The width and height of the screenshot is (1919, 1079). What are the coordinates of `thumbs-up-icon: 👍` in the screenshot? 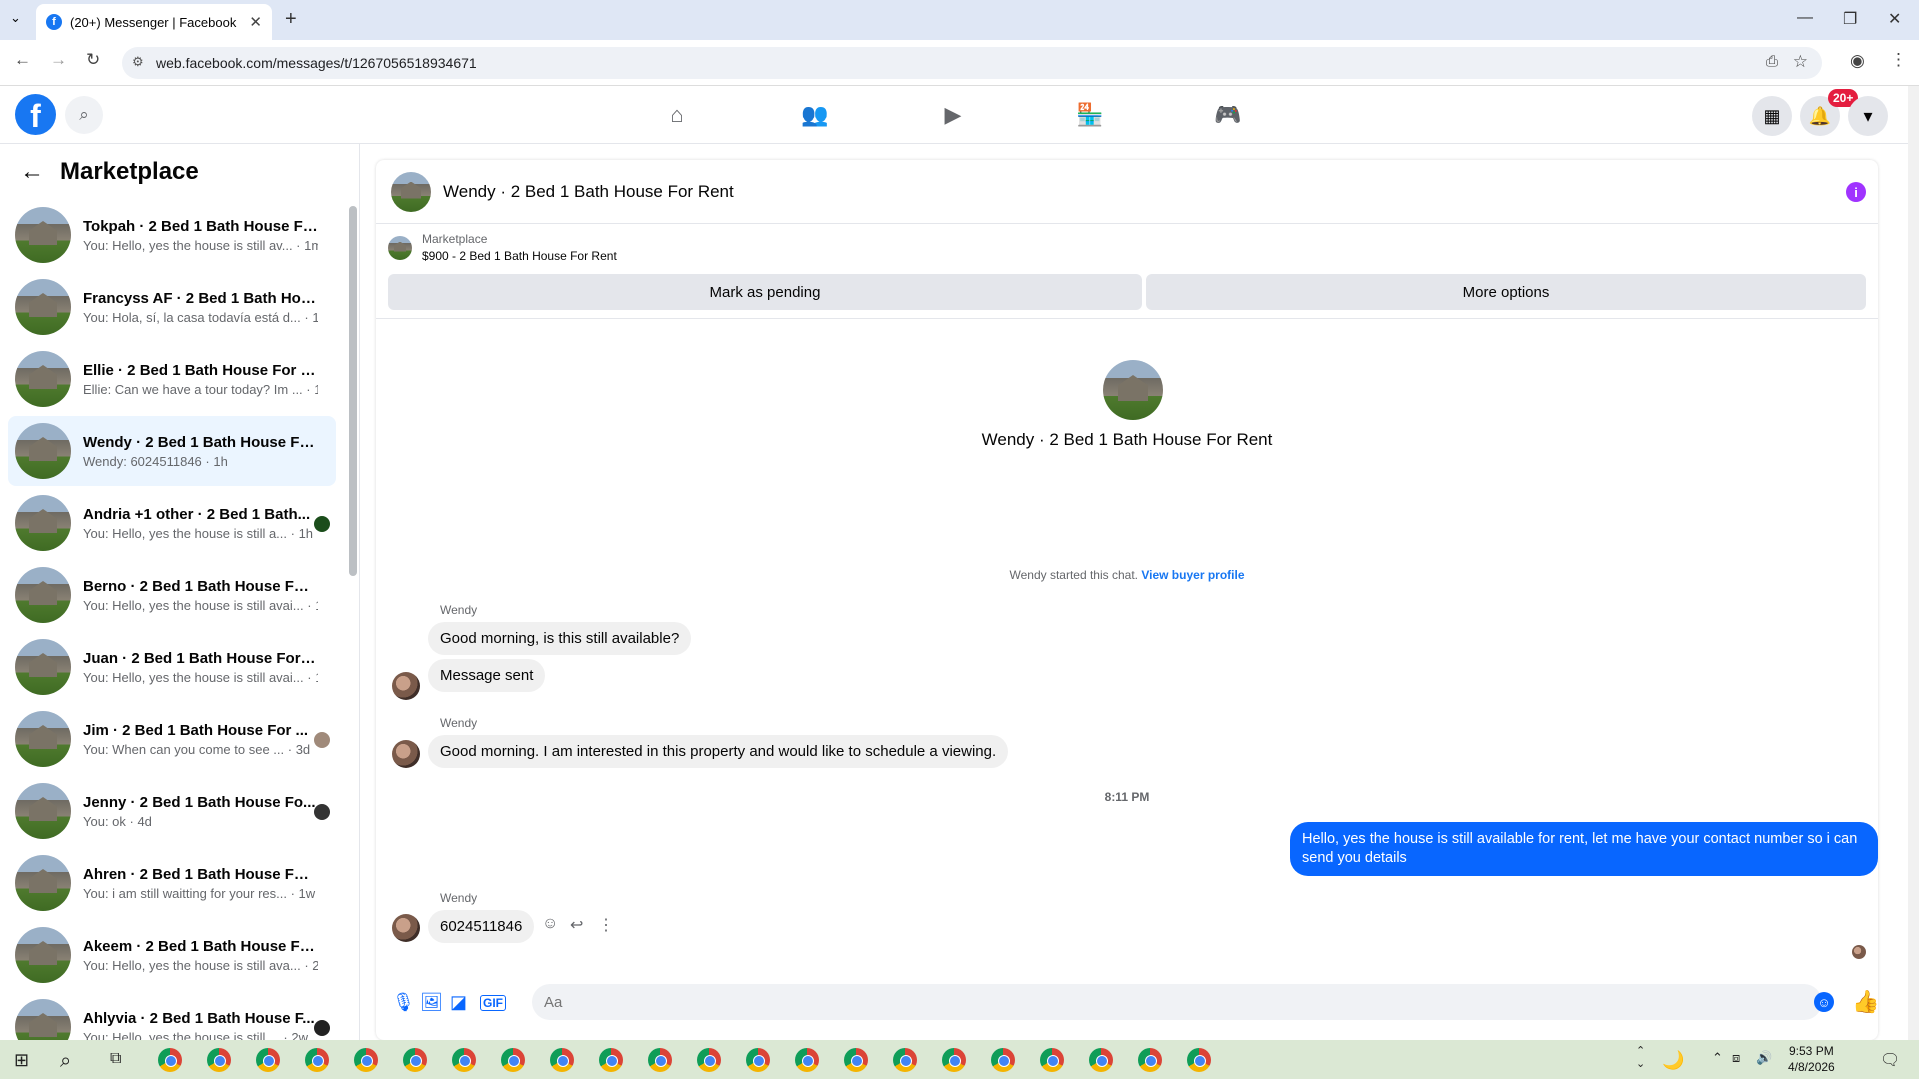 It's located at (1865, 1002).